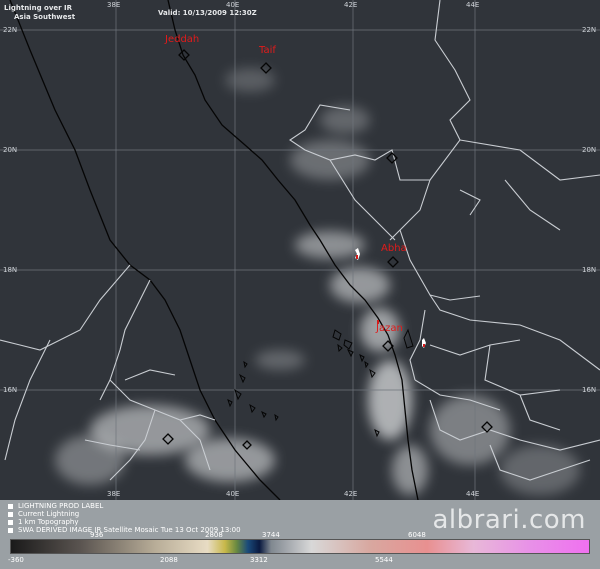 The height and width of the screenshot is (569, 600). What do you see at coordinates (10, 270) in the screenshot?
I see `lat-label-left: 18N` at bounding box center [10, 270].